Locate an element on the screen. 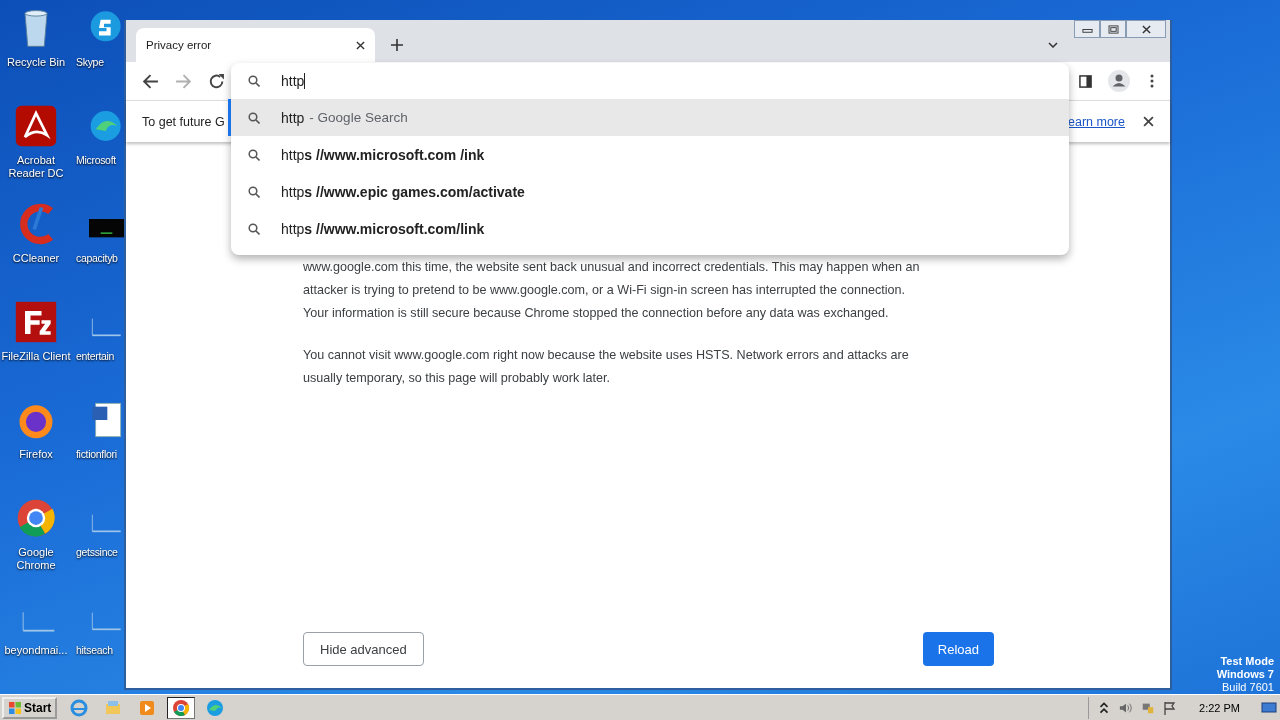  test-mode-text: Test Mode is located at coordinates (1247, 661).